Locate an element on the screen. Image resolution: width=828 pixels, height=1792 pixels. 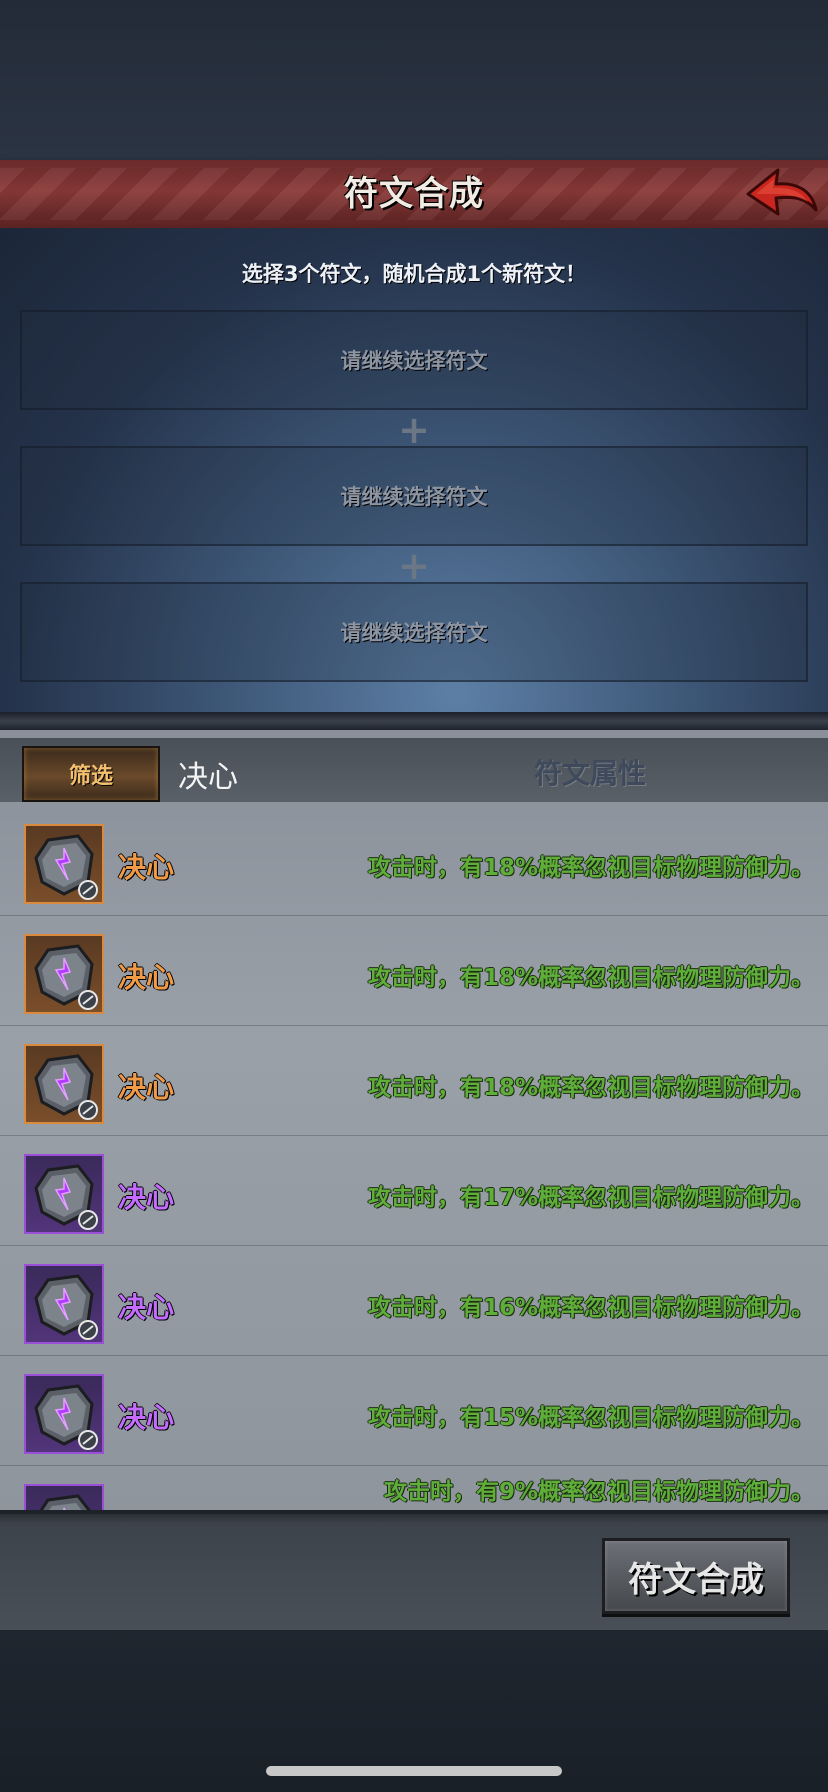
rune-row: 决心 攻击时，有17%概率忽视目标物理防御力。 is located at coordinates (414, 1191).